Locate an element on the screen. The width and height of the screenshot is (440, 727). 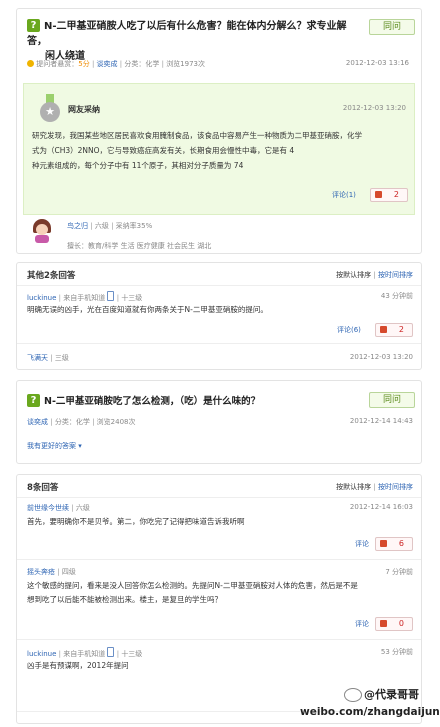
answer-user-link: 前世缘今世续 is located at coordinates (48, 508).